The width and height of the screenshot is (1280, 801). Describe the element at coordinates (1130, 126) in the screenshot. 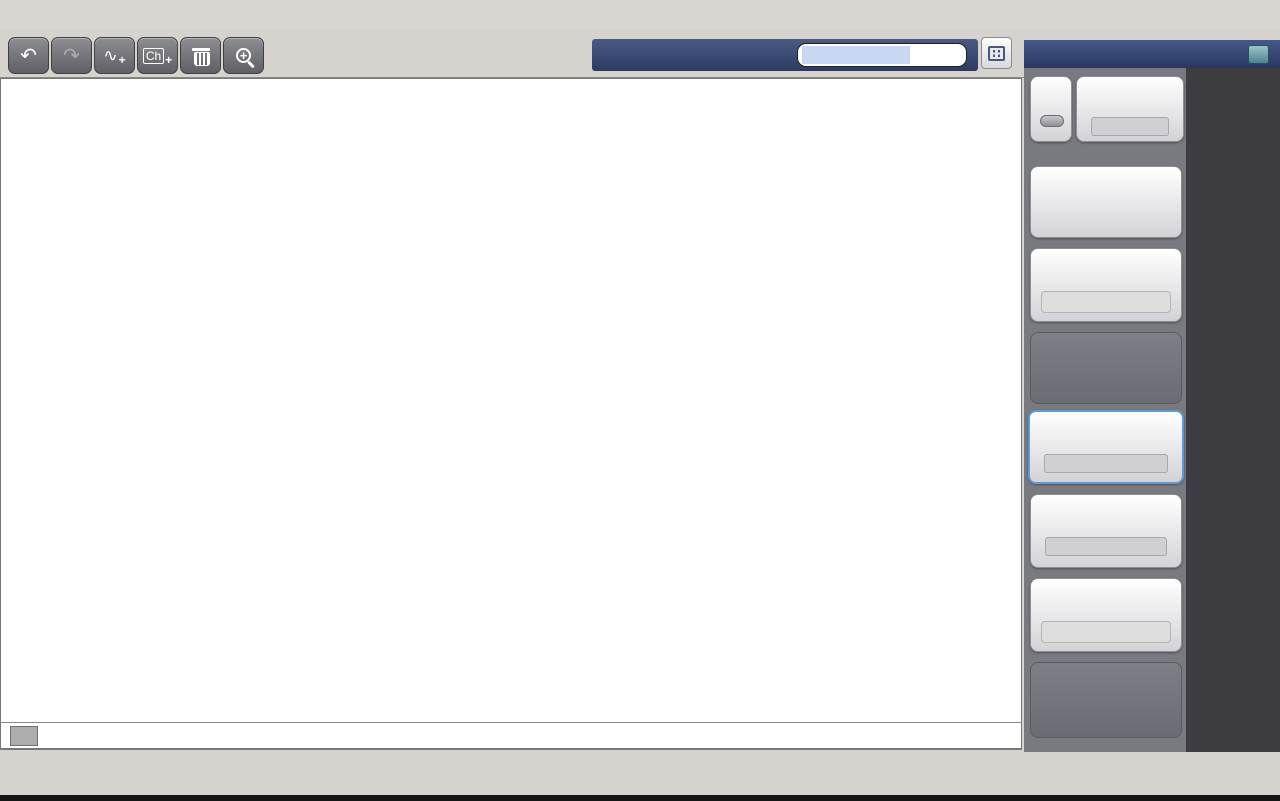

I see `averaging-value` at that location.